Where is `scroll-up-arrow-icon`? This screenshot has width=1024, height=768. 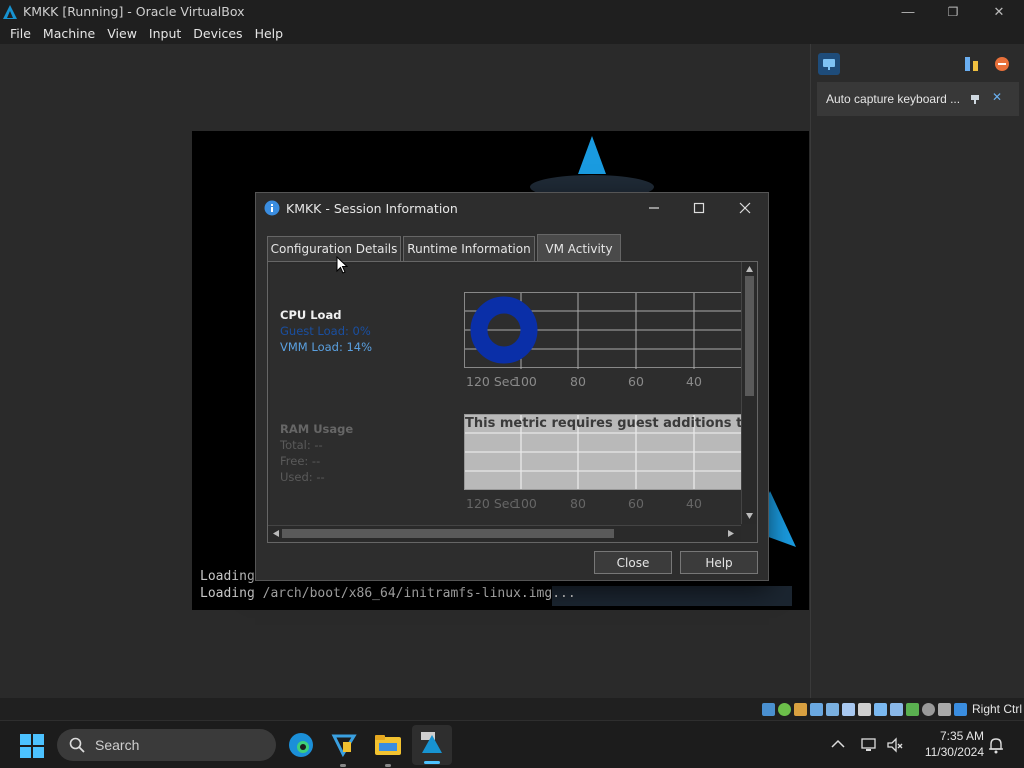
scroll-up-arrow-icon is located at coordinates (749, 269).